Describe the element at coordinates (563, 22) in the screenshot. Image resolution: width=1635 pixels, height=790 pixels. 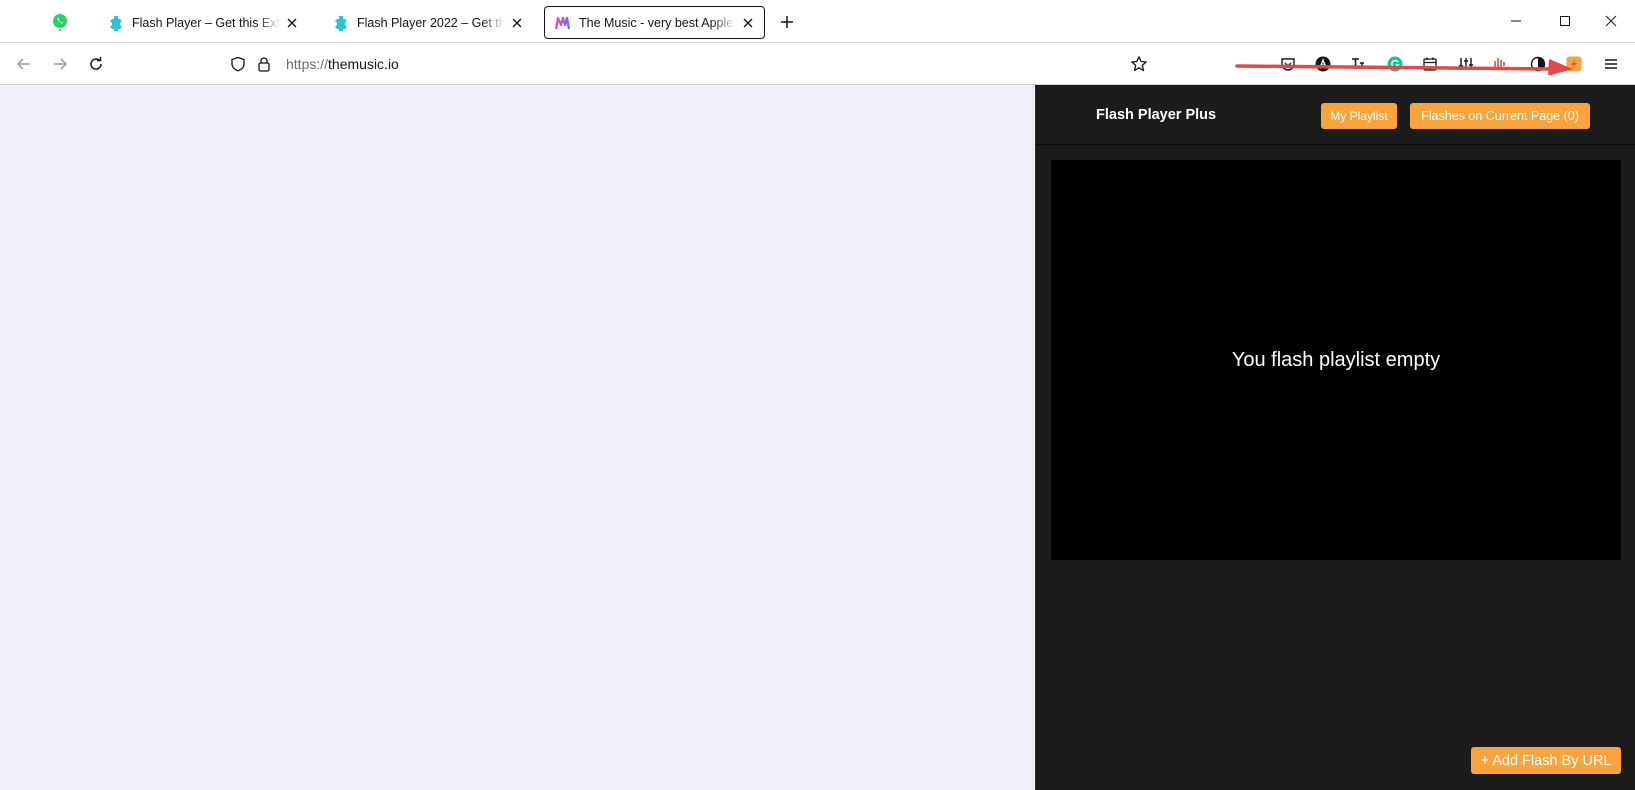
I see `music-logo-icon` at that location.